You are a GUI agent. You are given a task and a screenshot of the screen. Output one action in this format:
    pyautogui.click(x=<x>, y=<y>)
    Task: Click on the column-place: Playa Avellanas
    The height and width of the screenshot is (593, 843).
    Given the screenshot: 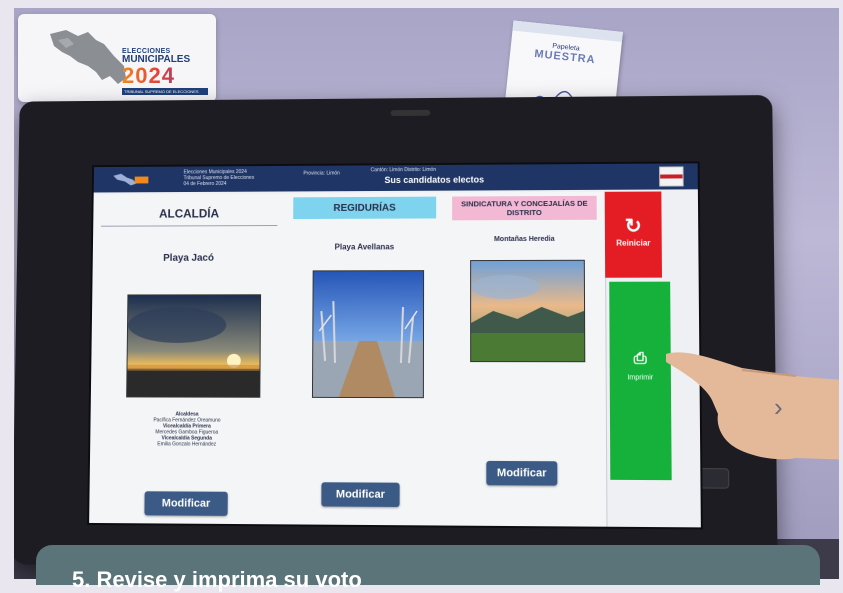 What is the action you would take?
    pyautogui.click(x=364, y=247)
    